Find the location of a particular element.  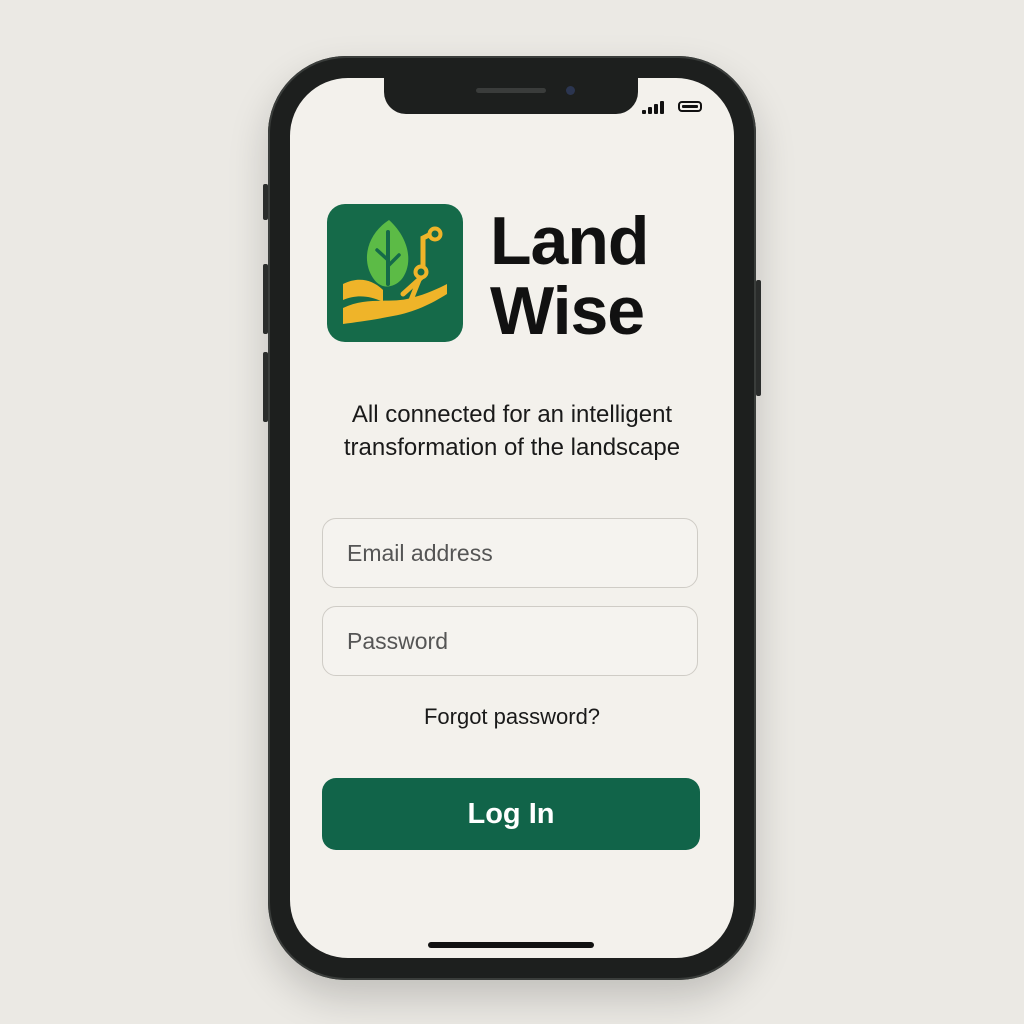

password-field is located at coordinates (510, 641).